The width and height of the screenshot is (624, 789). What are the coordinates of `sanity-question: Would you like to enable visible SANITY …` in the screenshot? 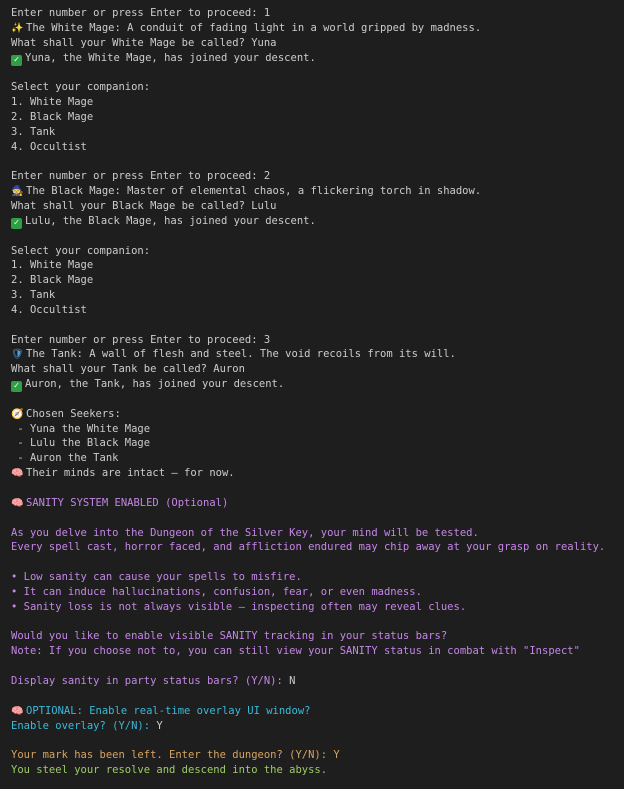 It's located at (229, 636).